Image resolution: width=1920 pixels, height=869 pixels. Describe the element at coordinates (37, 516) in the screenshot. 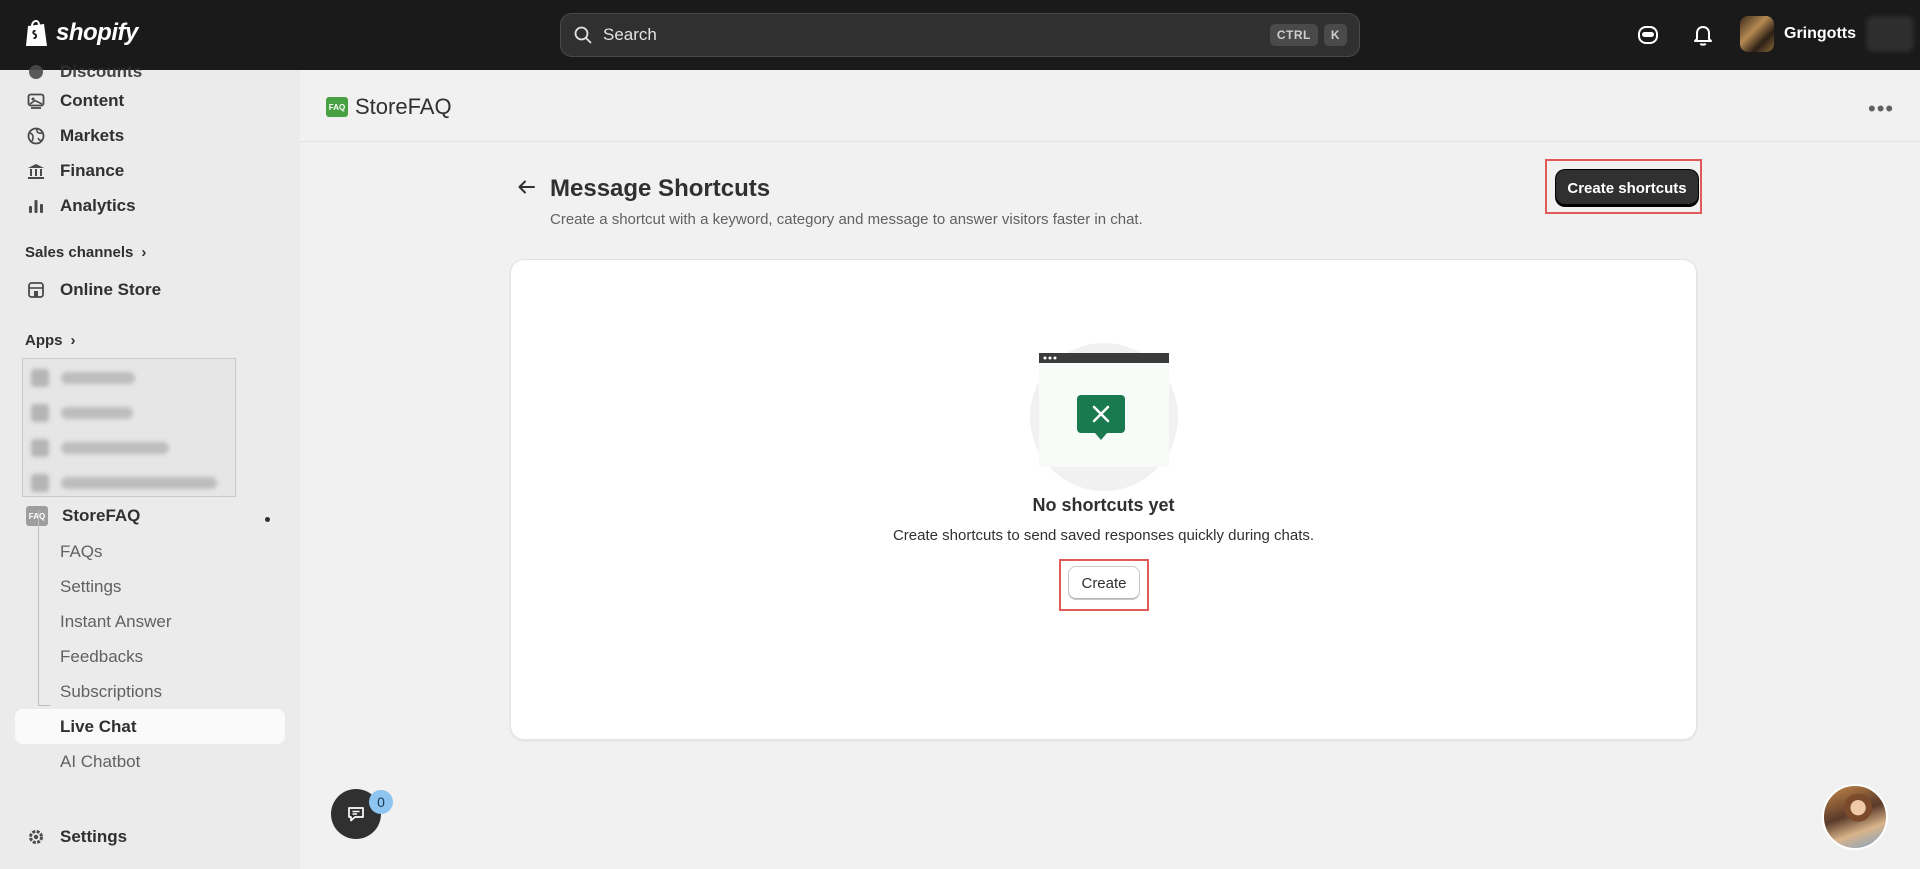

I see `storefaq-app-icon: FAQ` at that location.